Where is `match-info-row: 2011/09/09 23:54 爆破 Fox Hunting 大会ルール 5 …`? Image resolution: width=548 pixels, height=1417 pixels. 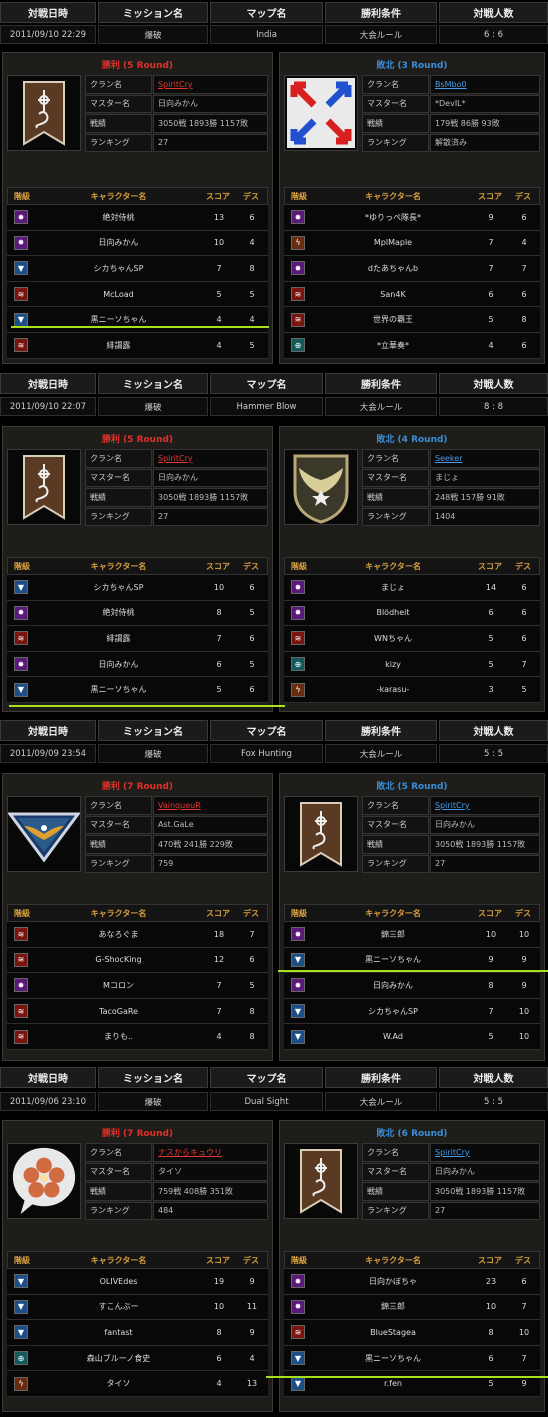 match-info-row: 2011/09/09 23:54 爆破 Fox Hunting 大会ルール 5 … is located at coordinates (274, 753).